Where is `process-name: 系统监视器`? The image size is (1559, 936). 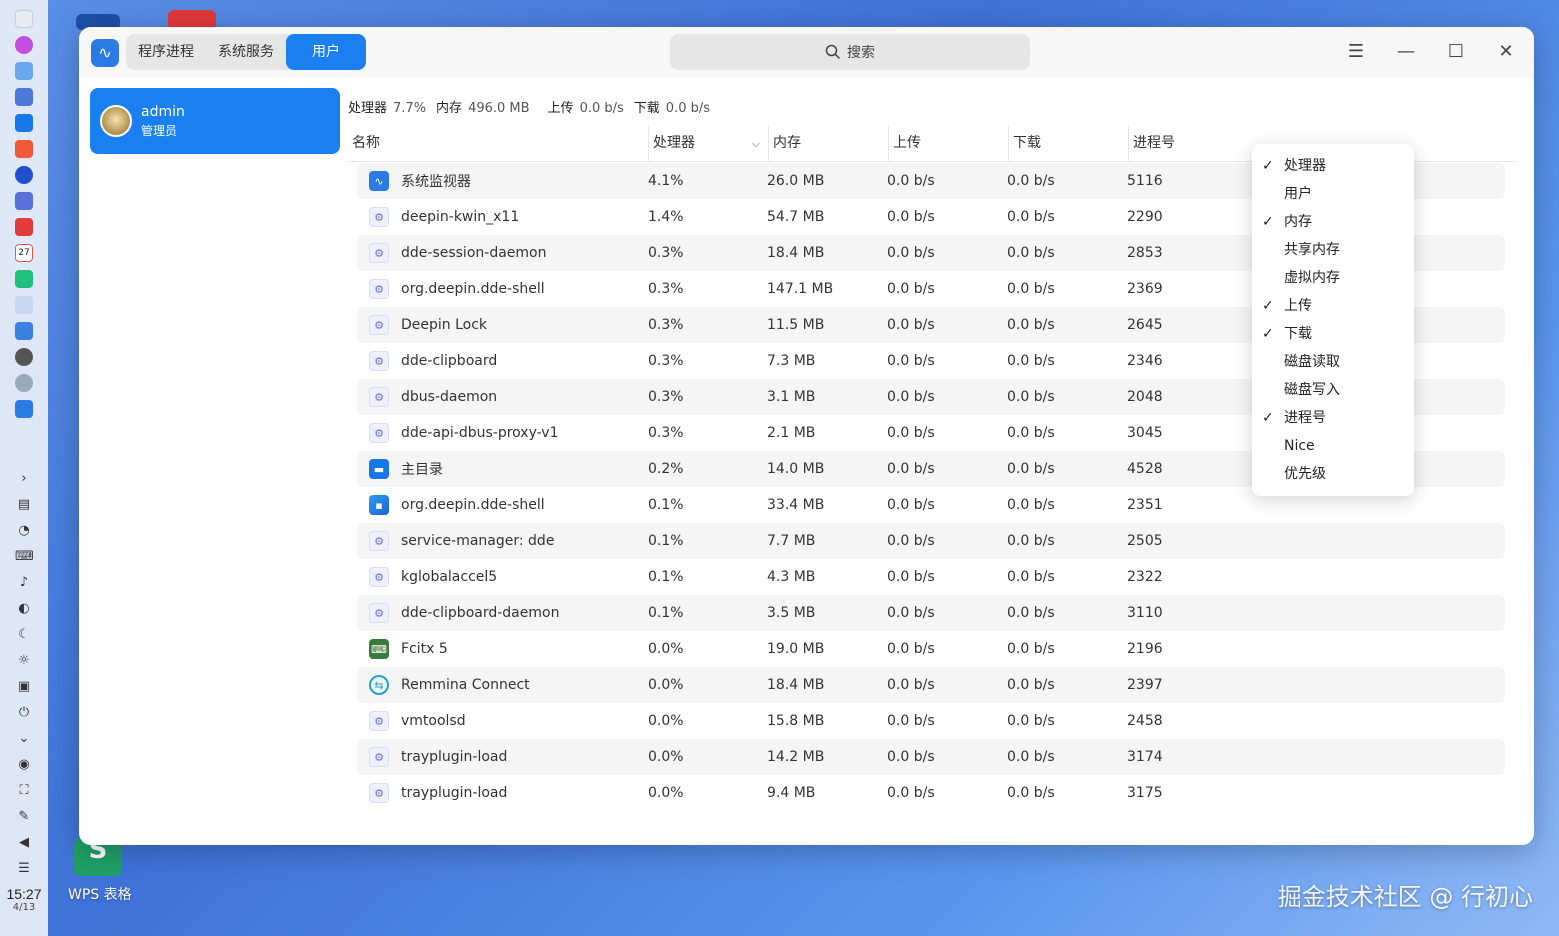 process-name: 系统监视器 is located at coordinates (436, 182).